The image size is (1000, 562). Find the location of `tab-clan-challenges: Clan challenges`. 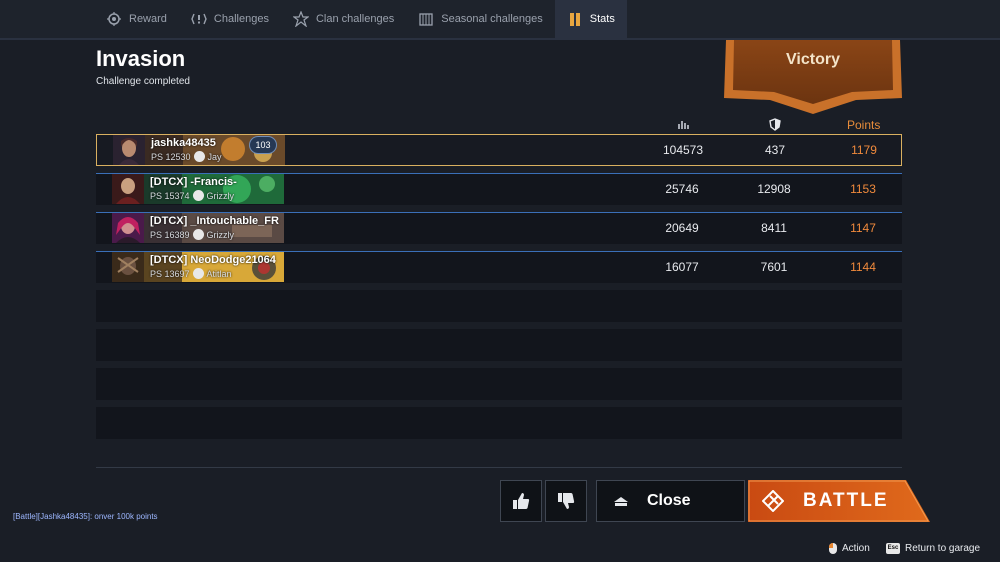

tab-clan-challenges: Clan challenges is located at coordinates (343, 19).